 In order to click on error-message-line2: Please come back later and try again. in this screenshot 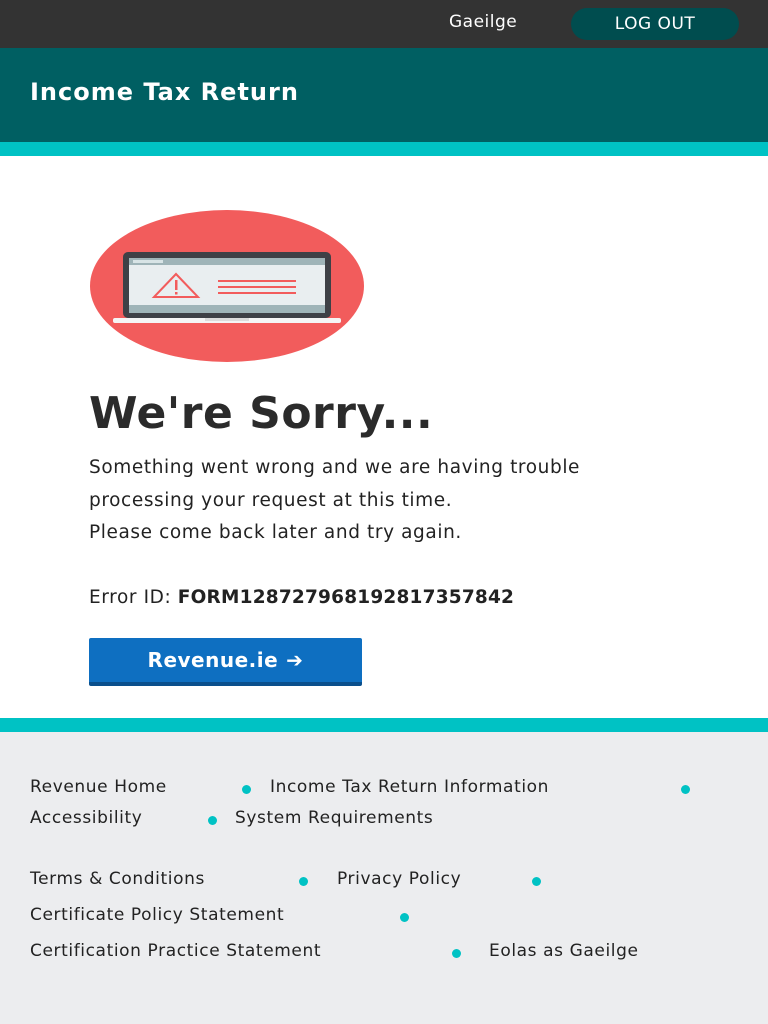, I will do `click(275, 532)`.